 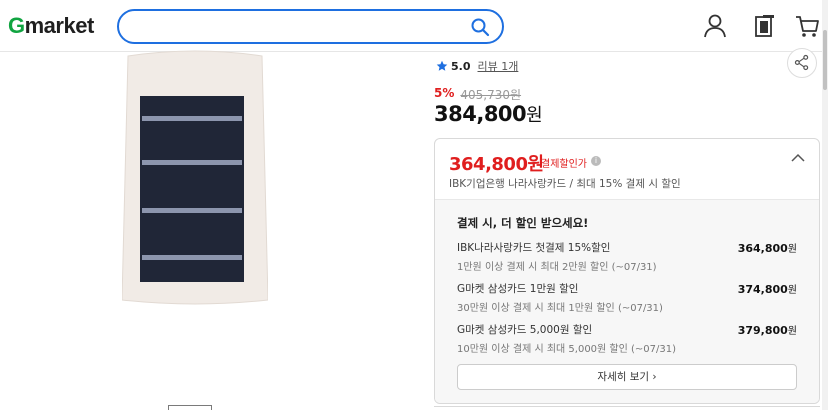 I want to click on review-count-link: 리뷰 1개, so click(x=498, y=66).